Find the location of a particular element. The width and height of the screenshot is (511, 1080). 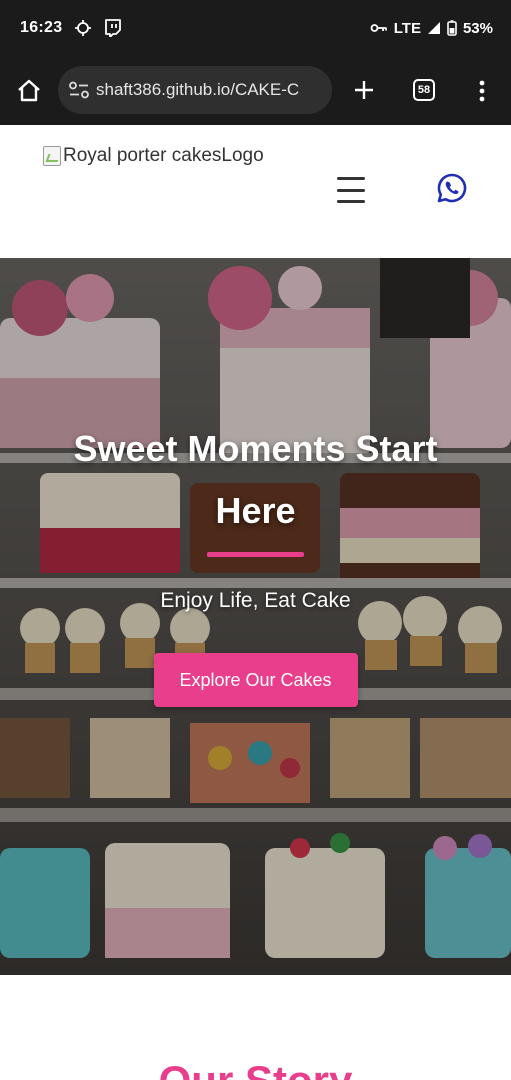

tab-switcher-button: 58 is located at coordinates (424, 90).